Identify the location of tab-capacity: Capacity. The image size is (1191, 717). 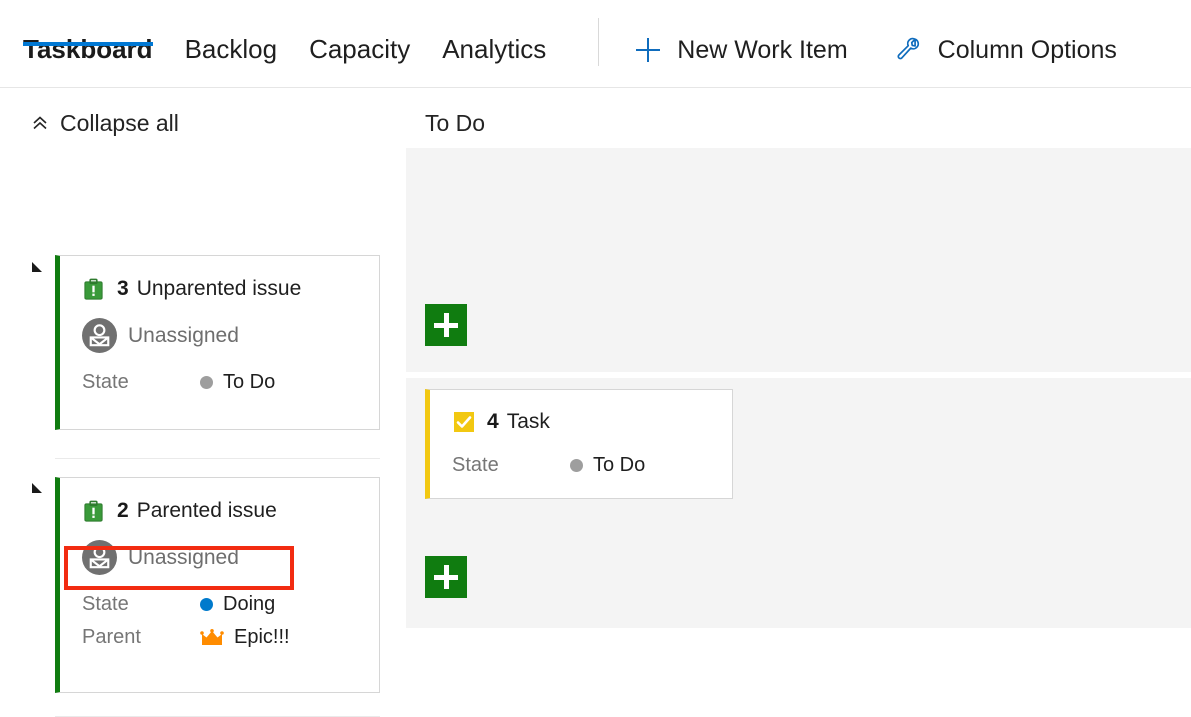
(359, 31).